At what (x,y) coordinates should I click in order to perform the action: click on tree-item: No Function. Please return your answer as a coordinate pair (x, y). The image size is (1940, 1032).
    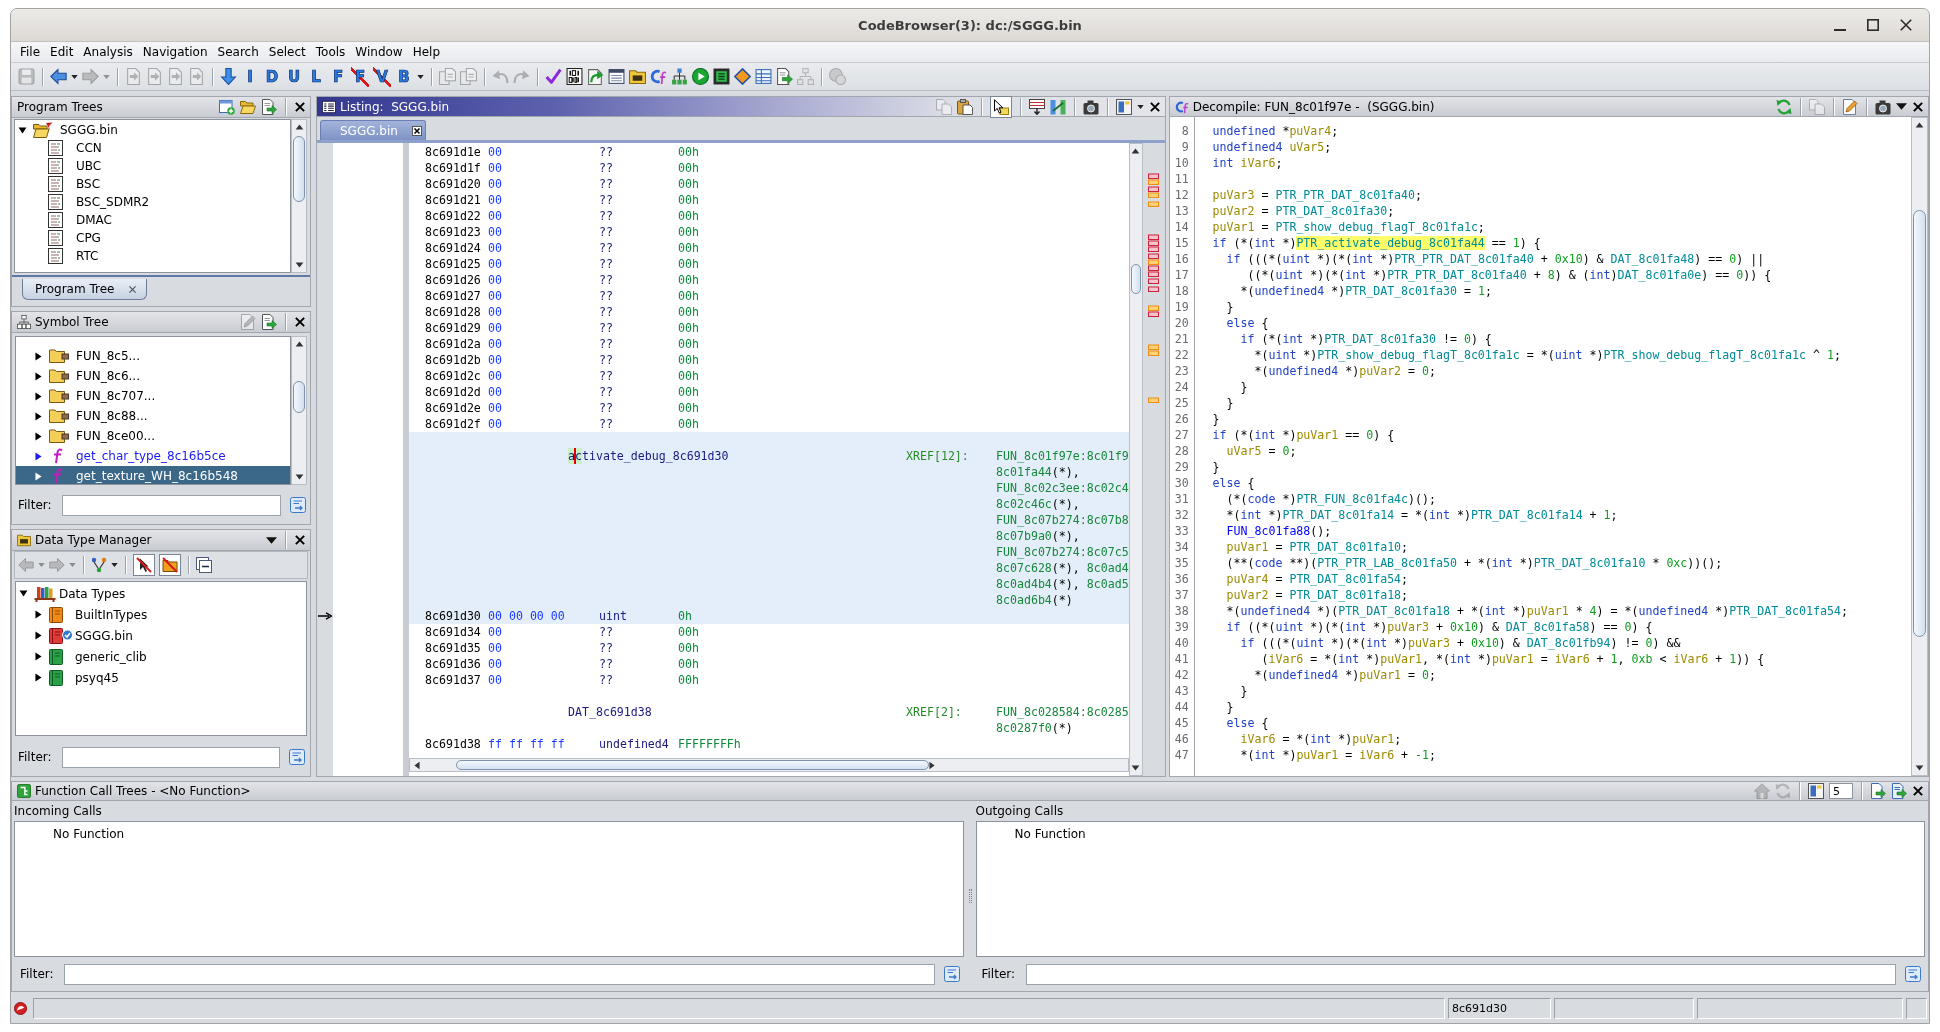
    Looking at the image, I should click on (89, 834).